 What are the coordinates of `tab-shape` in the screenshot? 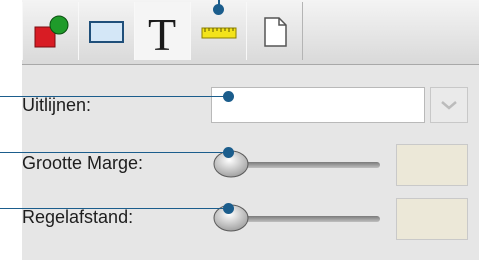 It's located at (50, 31).